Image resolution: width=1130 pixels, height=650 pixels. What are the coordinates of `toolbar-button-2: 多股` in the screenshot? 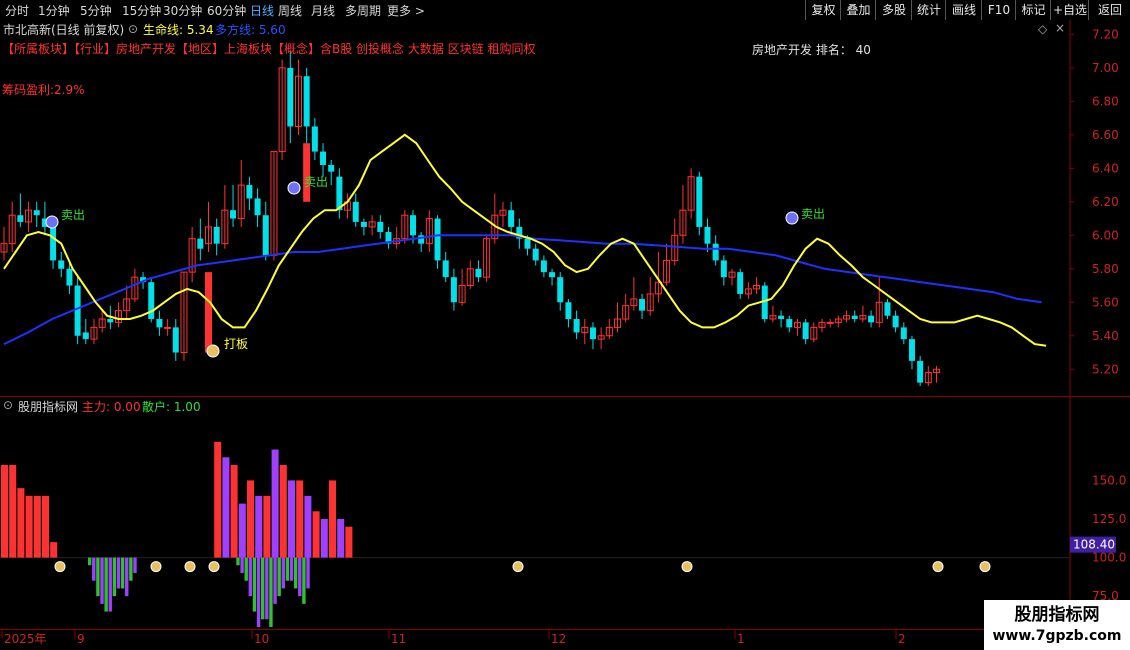 It's located at (893, 10).